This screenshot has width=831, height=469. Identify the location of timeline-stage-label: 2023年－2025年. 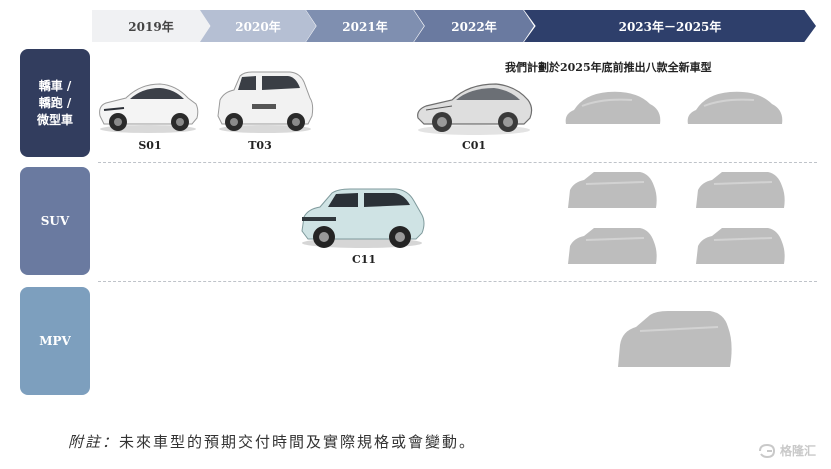
(670, 26).